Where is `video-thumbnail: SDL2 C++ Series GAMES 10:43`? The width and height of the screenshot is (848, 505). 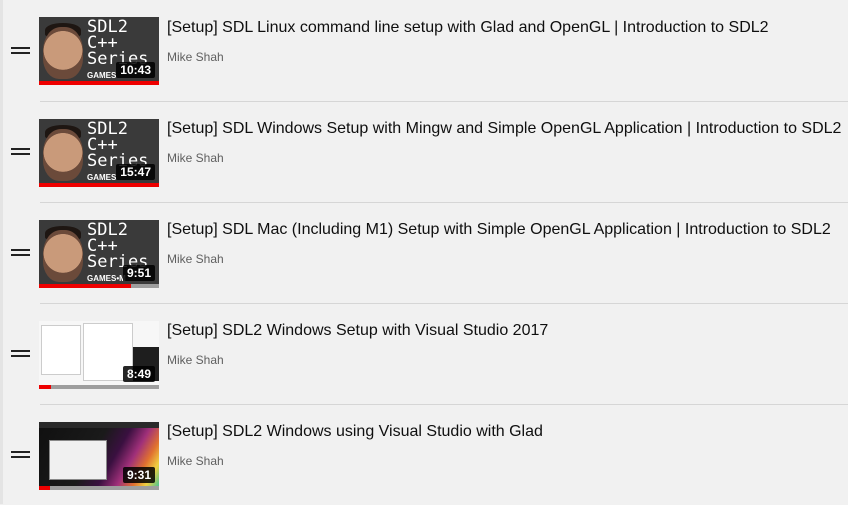 video-thumbnail: SDL2 C++ Series GAMES 10:43 is located at coordinates (99, 51).